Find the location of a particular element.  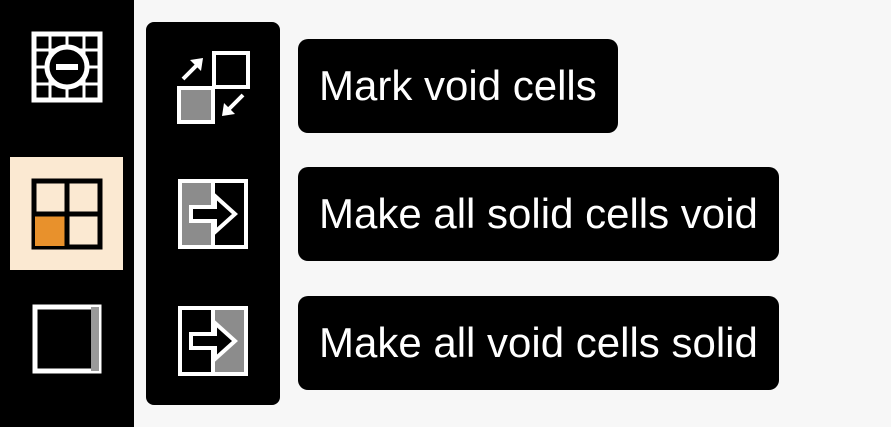

mark-void-cells-tooltip: Mark void cells is located at coordinates (458, 86).